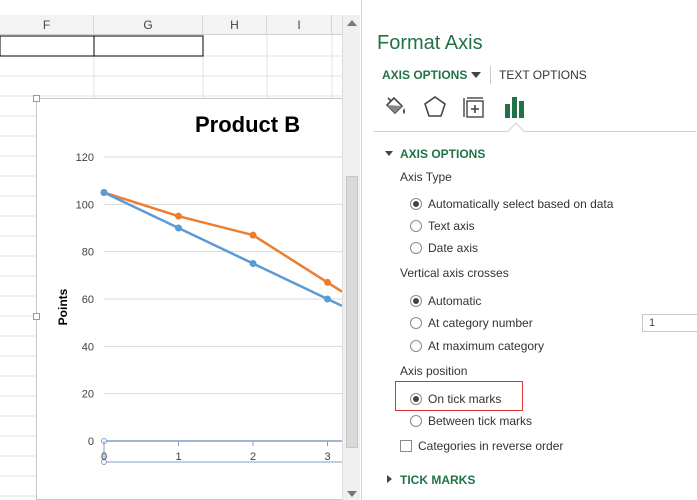  I want to click on y-tick-label: 40, so click(88, 347).